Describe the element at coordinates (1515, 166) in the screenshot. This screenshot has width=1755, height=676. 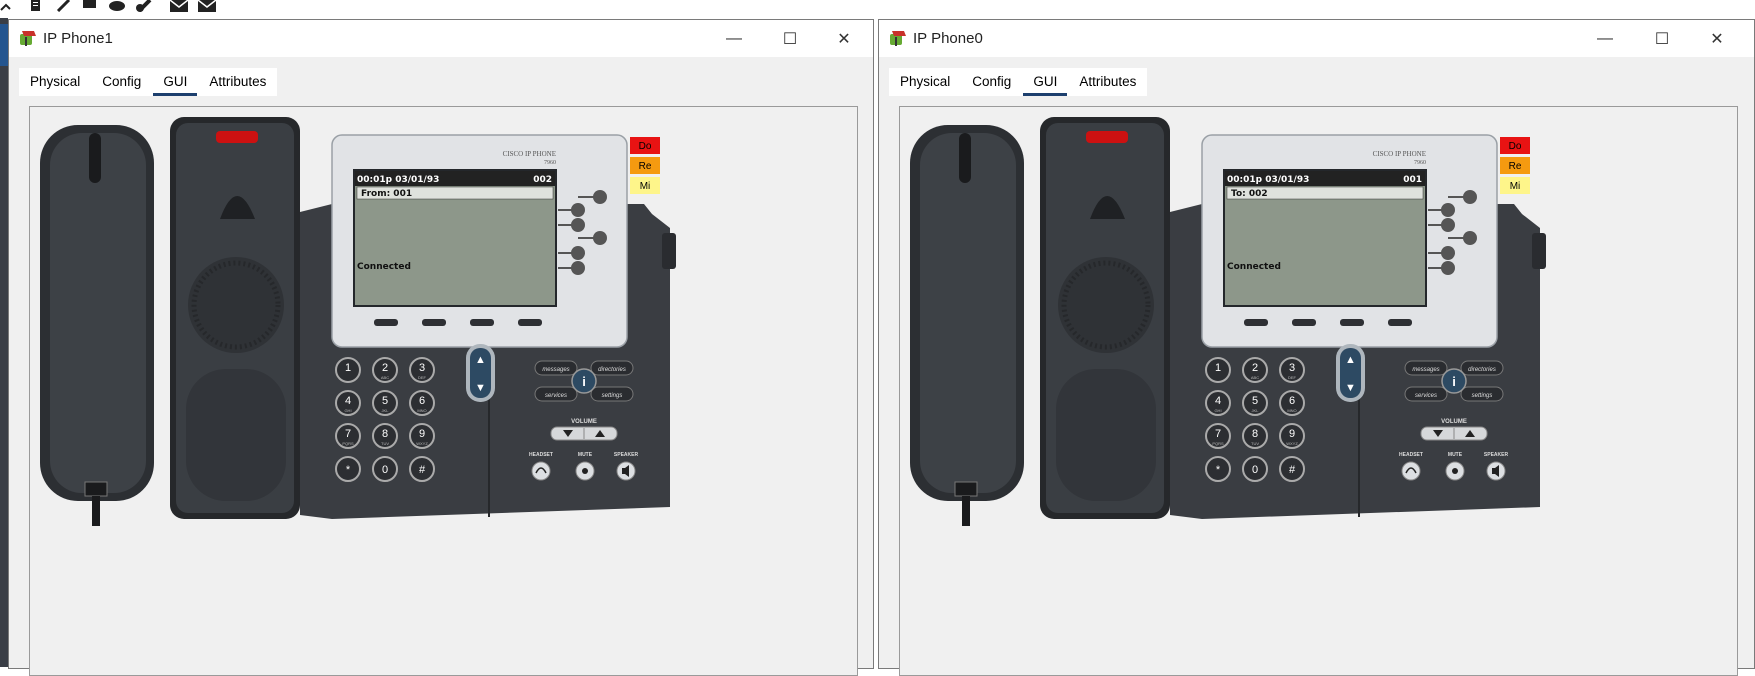
I see `re-label: Re` at that location.